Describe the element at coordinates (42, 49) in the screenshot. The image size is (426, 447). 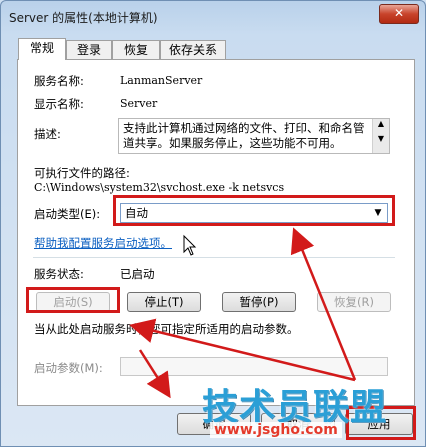
I see `tab-general: 常规` at that location.